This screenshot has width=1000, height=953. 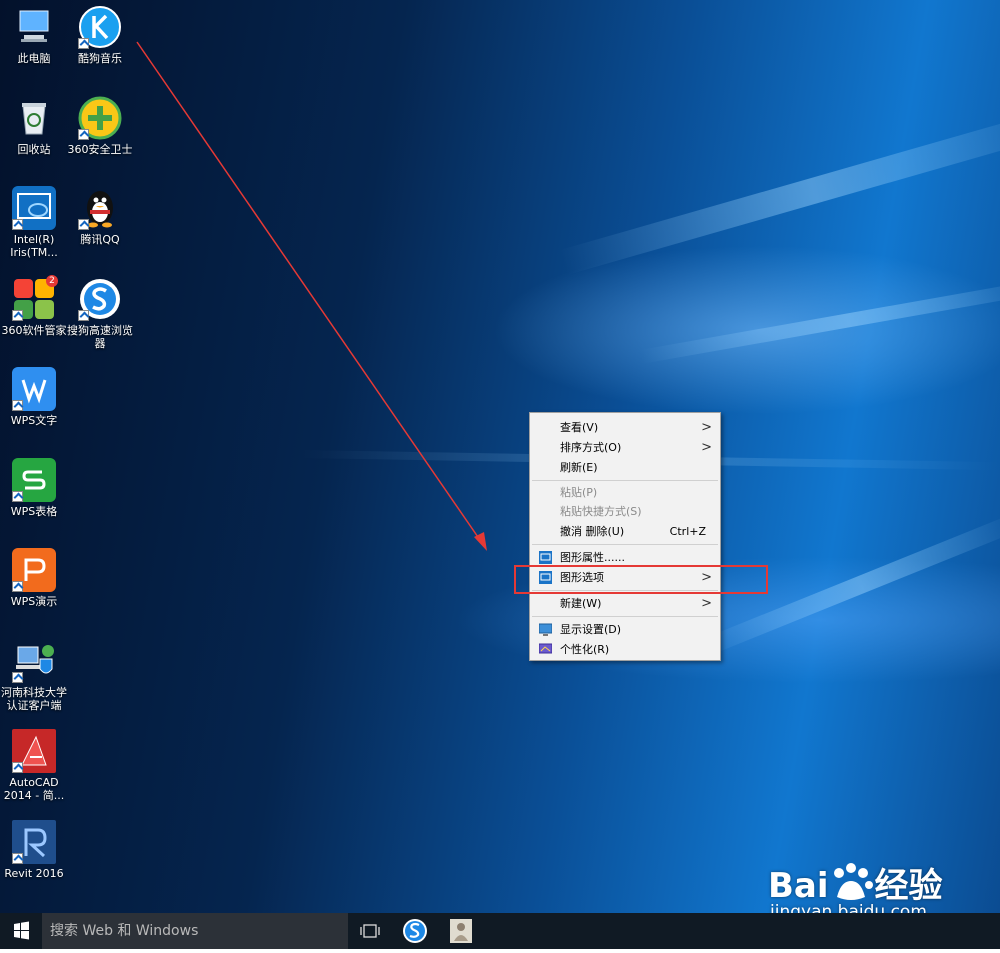 What do you see at coordinates (545, 557) in the screenshot?
I see `intel-graphics-icon` at bounding box center [545, 557].